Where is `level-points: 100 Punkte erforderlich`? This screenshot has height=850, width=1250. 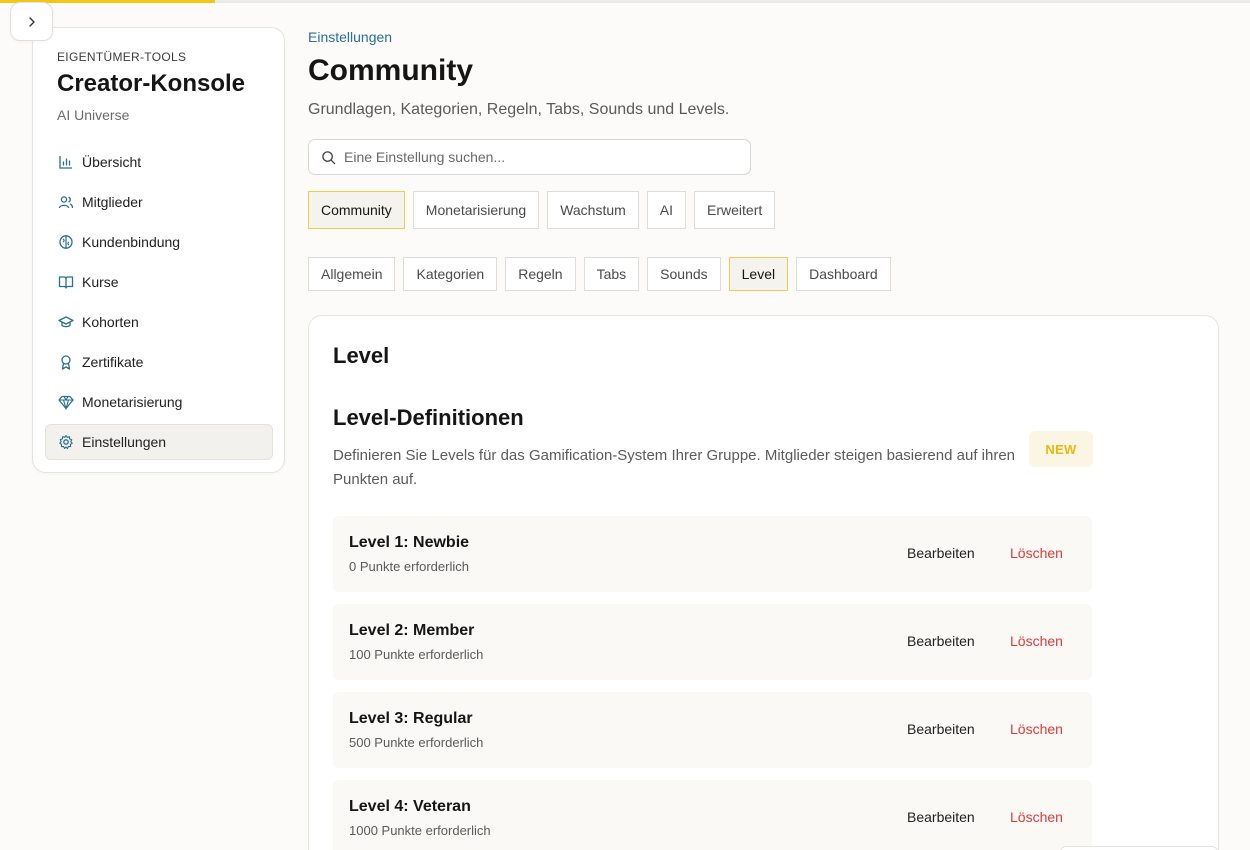
level-points: 100 Punkte erforderlich is located at coordinates (416, 654).